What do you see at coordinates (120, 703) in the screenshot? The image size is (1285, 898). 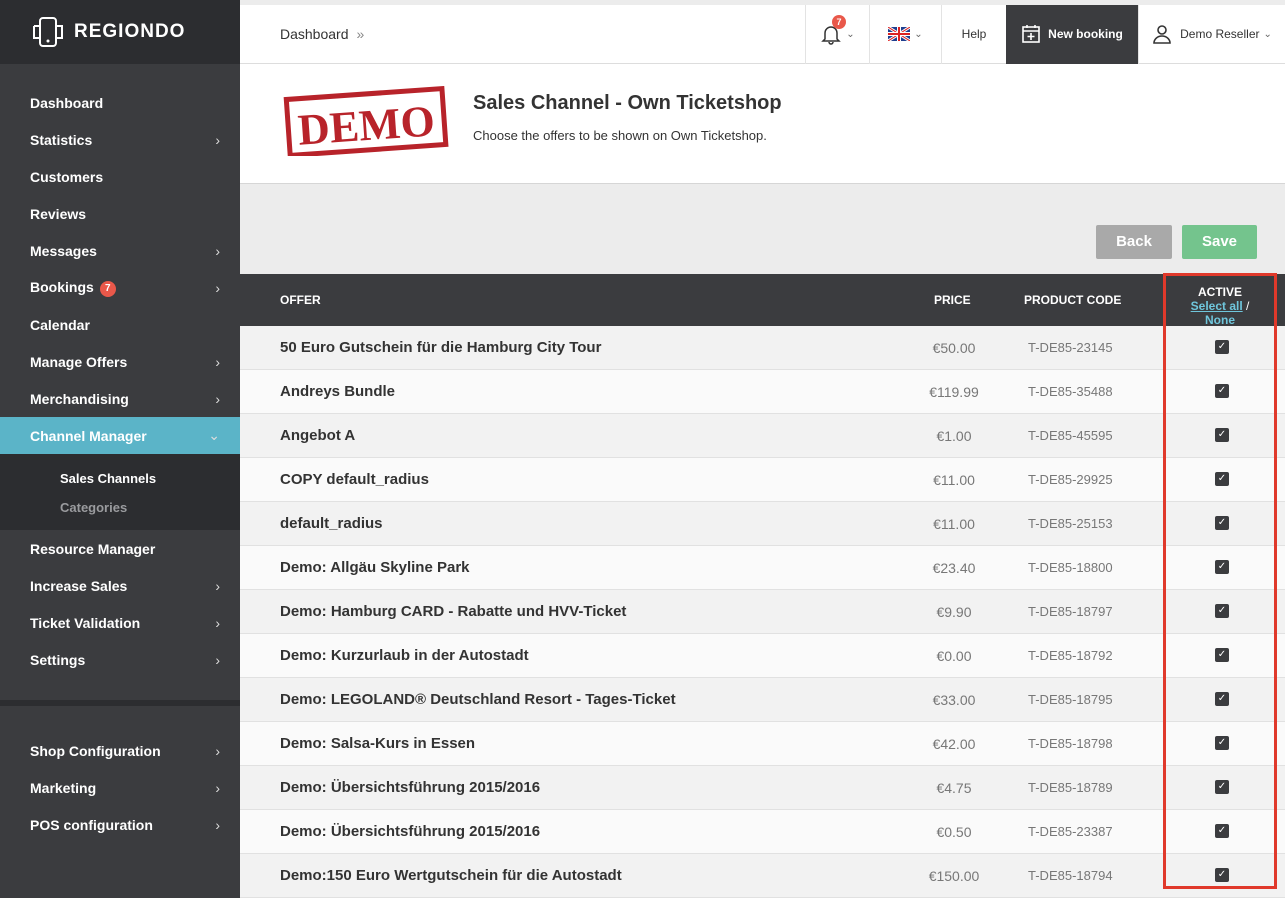 I see `sidebar-divider` at bounding box center [120, 703].